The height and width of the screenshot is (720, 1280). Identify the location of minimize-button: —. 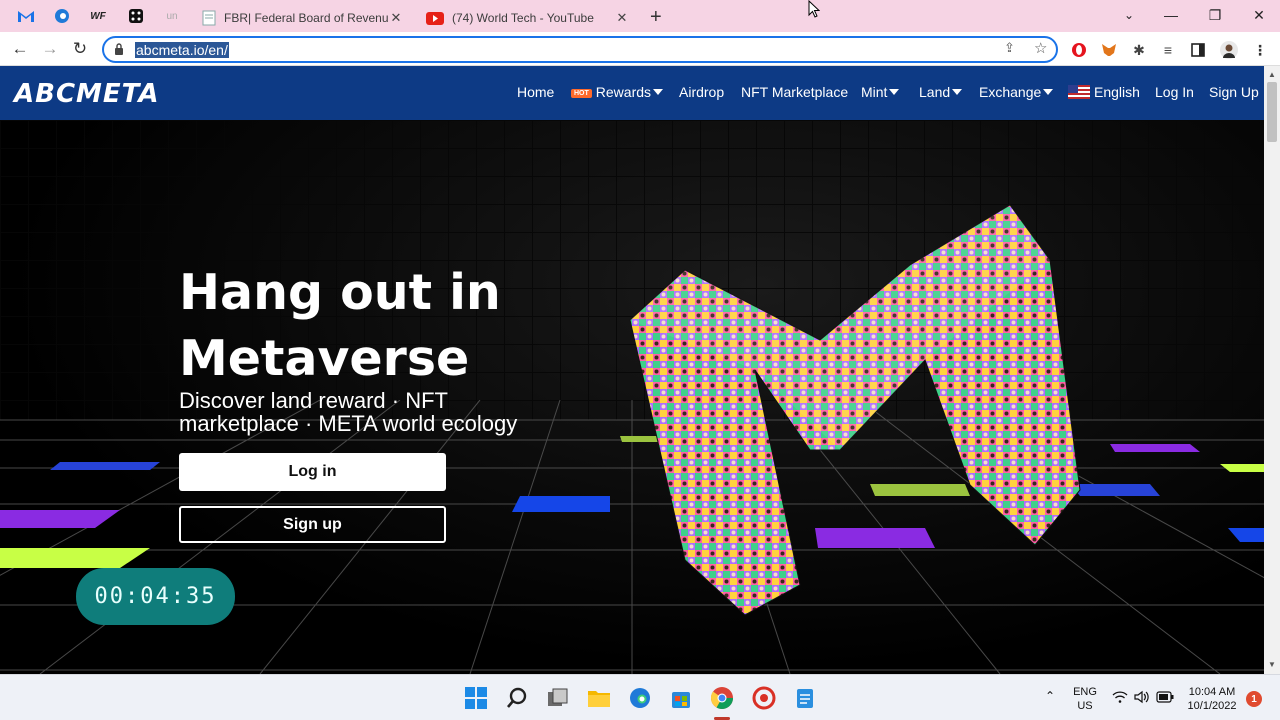
(1171, 15).